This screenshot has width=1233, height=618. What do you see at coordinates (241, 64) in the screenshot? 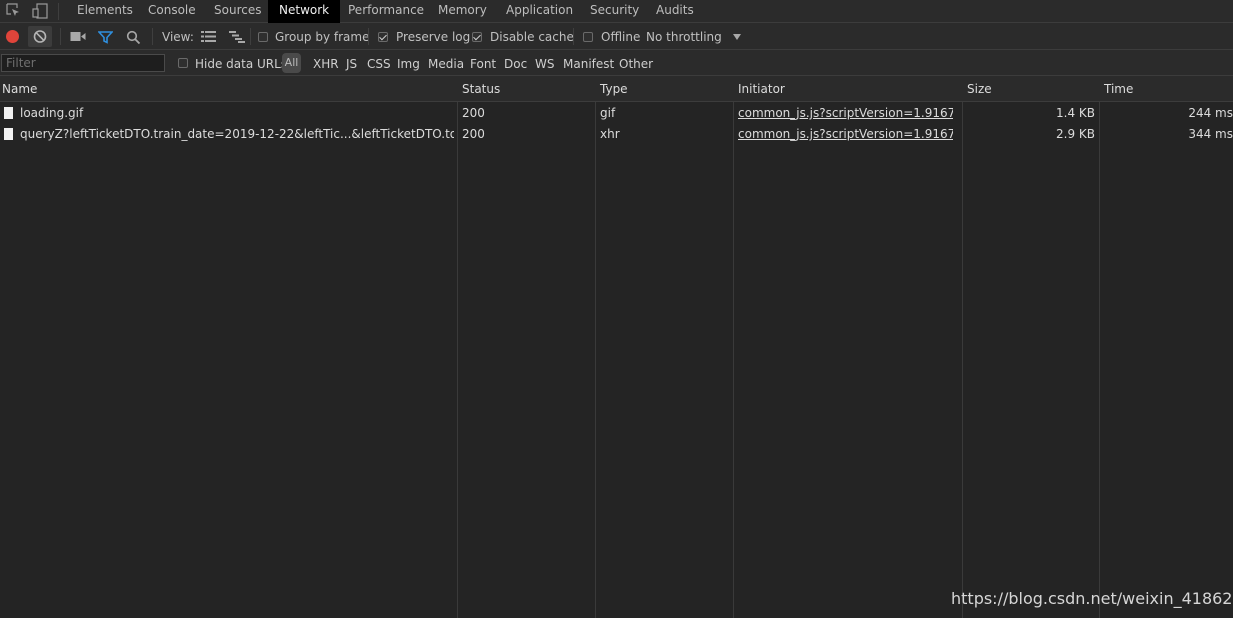
I see `hide-data-urls-label: Hide data URLs` at bounding box center [241, 64].